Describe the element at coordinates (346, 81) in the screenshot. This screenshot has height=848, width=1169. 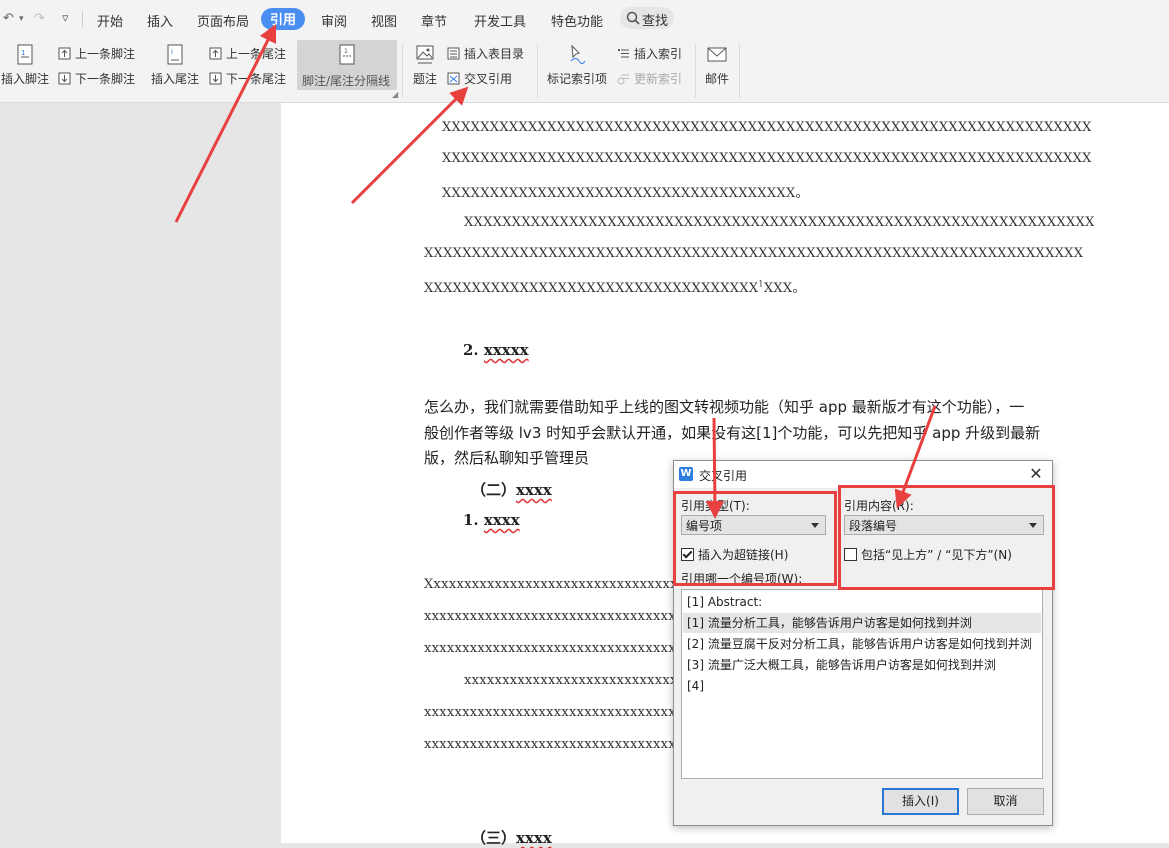
I see `note-separator-label: 脚注/尾注分隔线` at that location.